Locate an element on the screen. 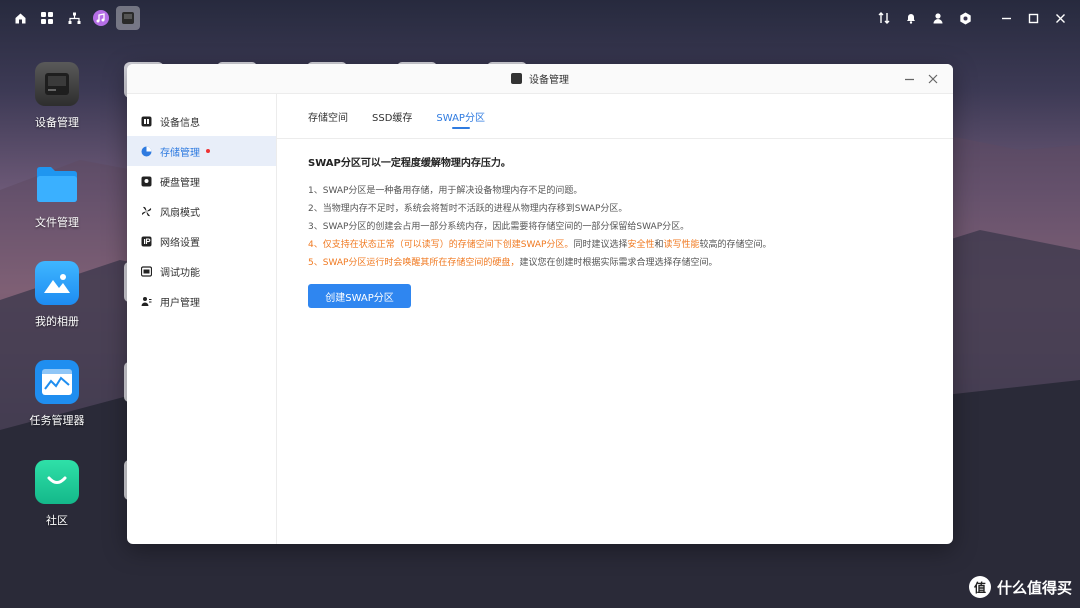  watermark-logo: 值 is located at coordinates (979, 587).